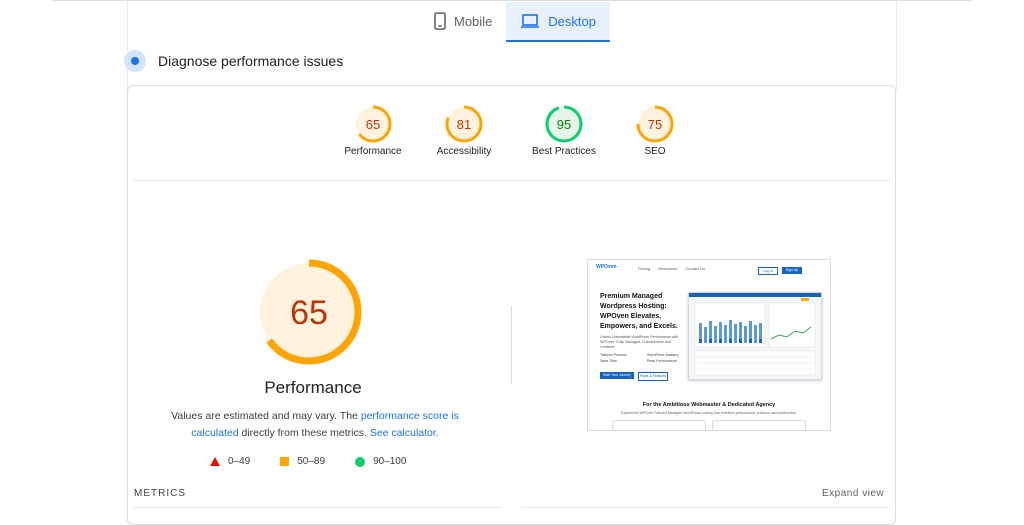 This screenshot has height=525, width=1024. Describe the element at coordinates (606, 267) in the screenshot. I see `thumb-logo: WPOven` at that location.